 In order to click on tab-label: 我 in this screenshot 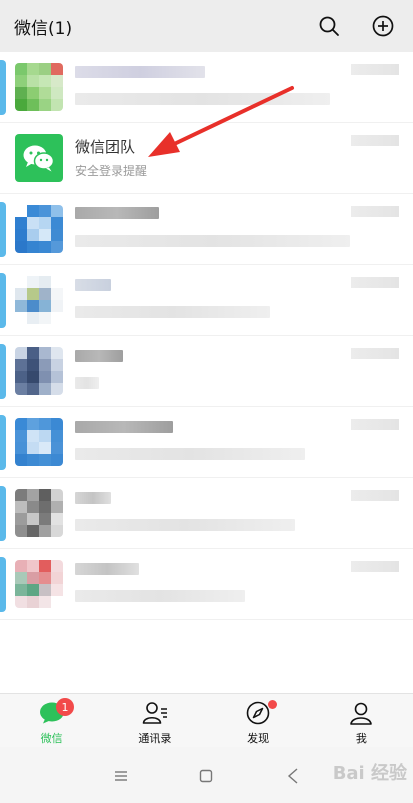, I will do `click(361, 738)`.